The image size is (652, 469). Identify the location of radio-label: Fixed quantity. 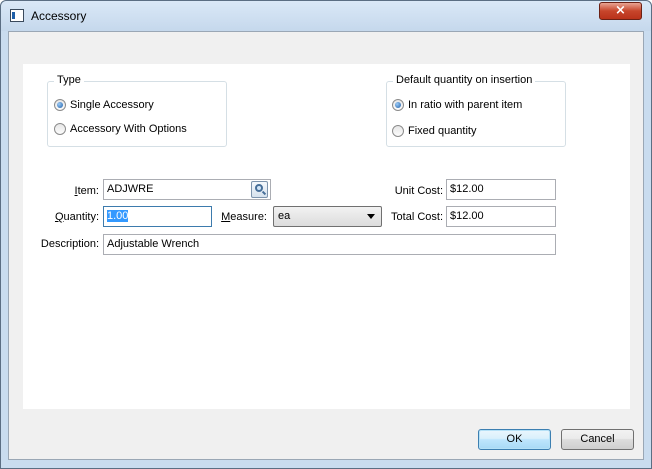
(442, 131).